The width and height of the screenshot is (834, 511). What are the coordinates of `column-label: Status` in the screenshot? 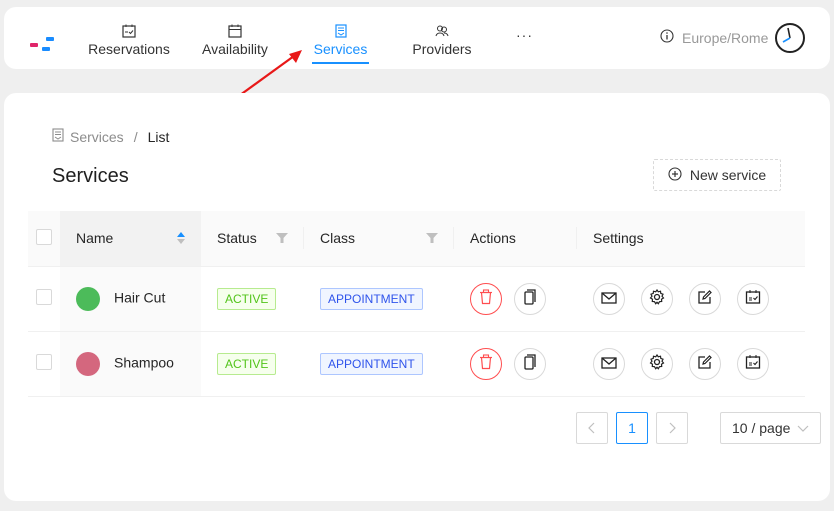 It's located at (237, 238).